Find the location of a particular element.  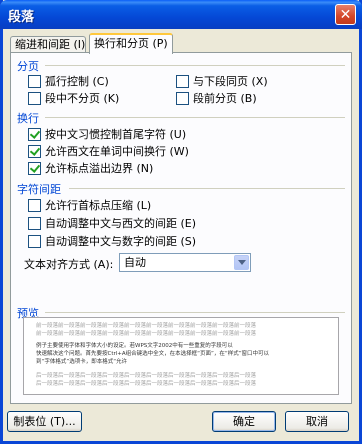

checkbox-page-break-before: 段前分页 (B) is located at coordinates (216, 98).